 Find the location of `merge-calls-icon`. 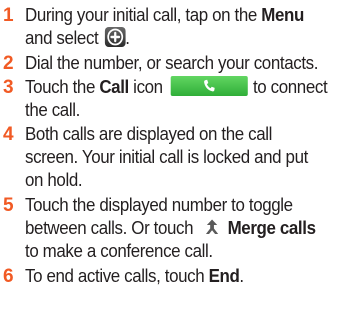

merge-calls-icon is located at coordinates (211, 227).